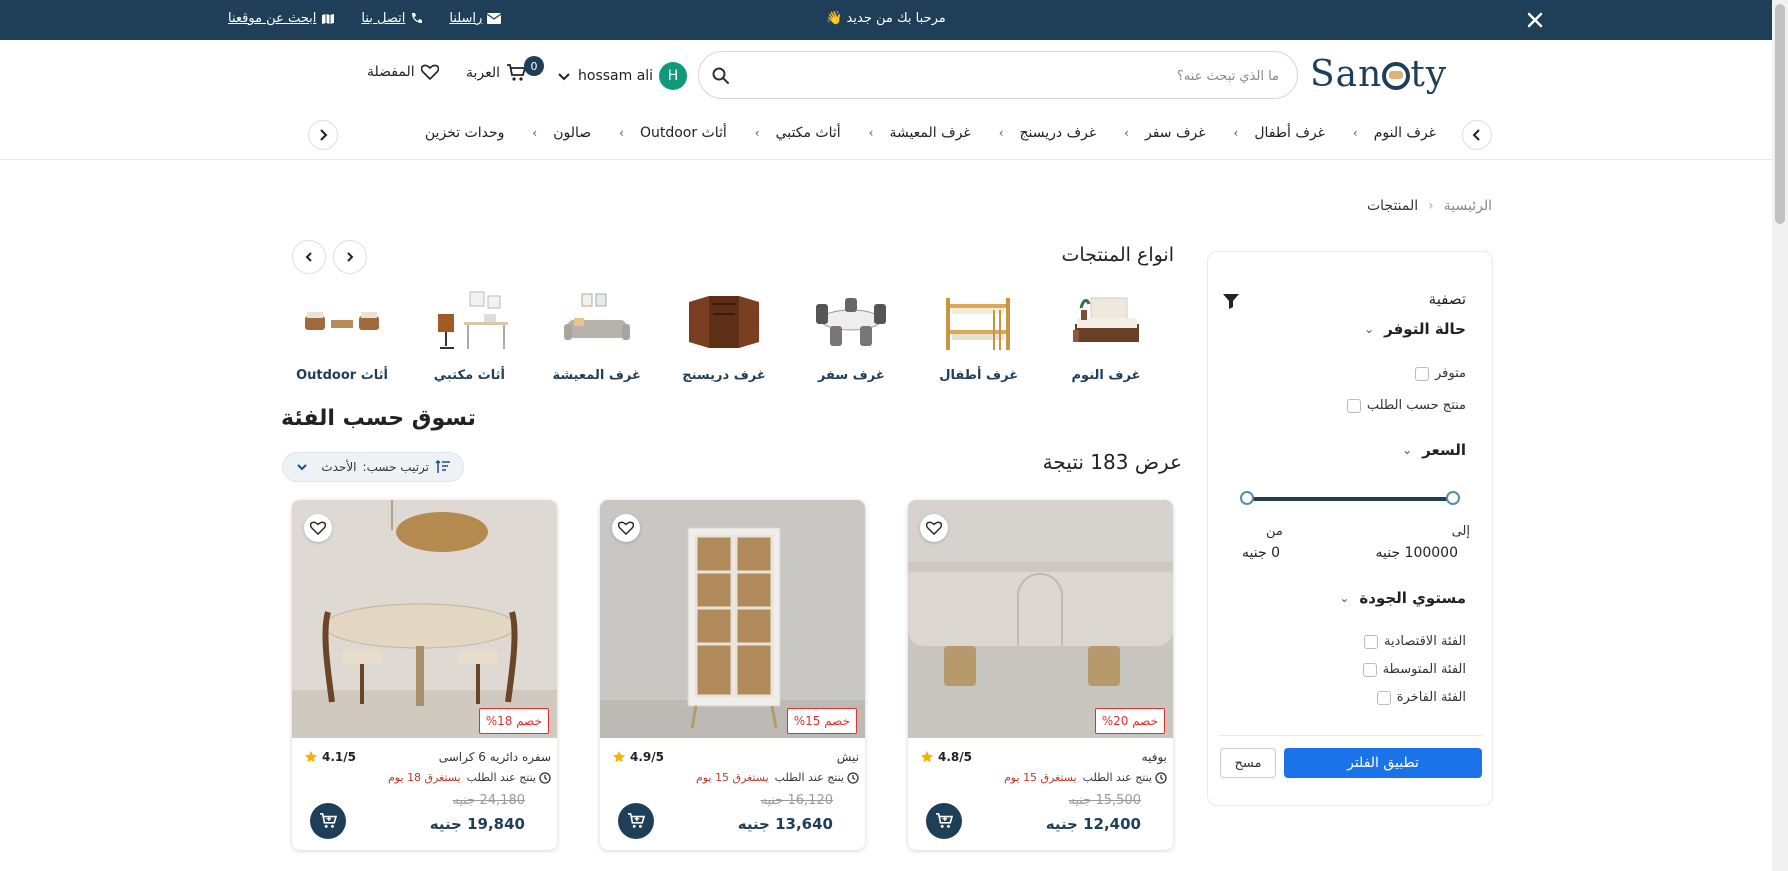 This screenshot has height=871, width=1788. I want to click on nav-item-dining: غرف سفر ›, so click(1164, 133).